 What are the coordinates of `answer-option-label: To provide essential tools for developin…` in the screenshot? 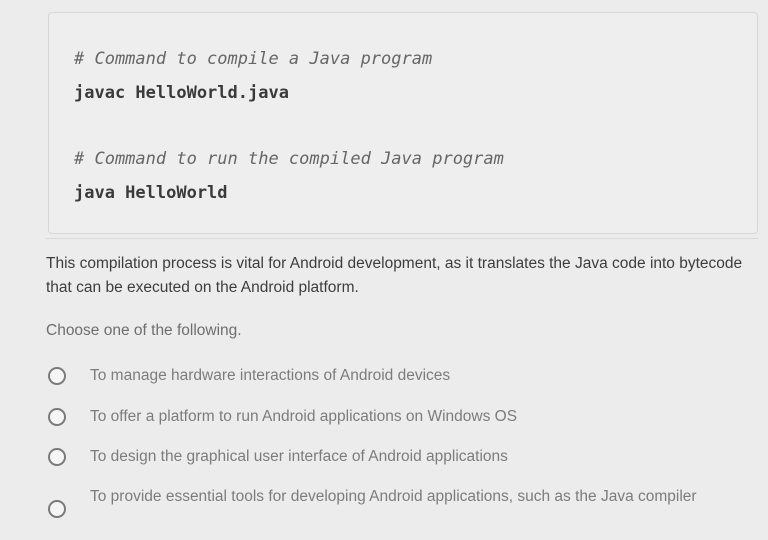 It's located at (405, 497).